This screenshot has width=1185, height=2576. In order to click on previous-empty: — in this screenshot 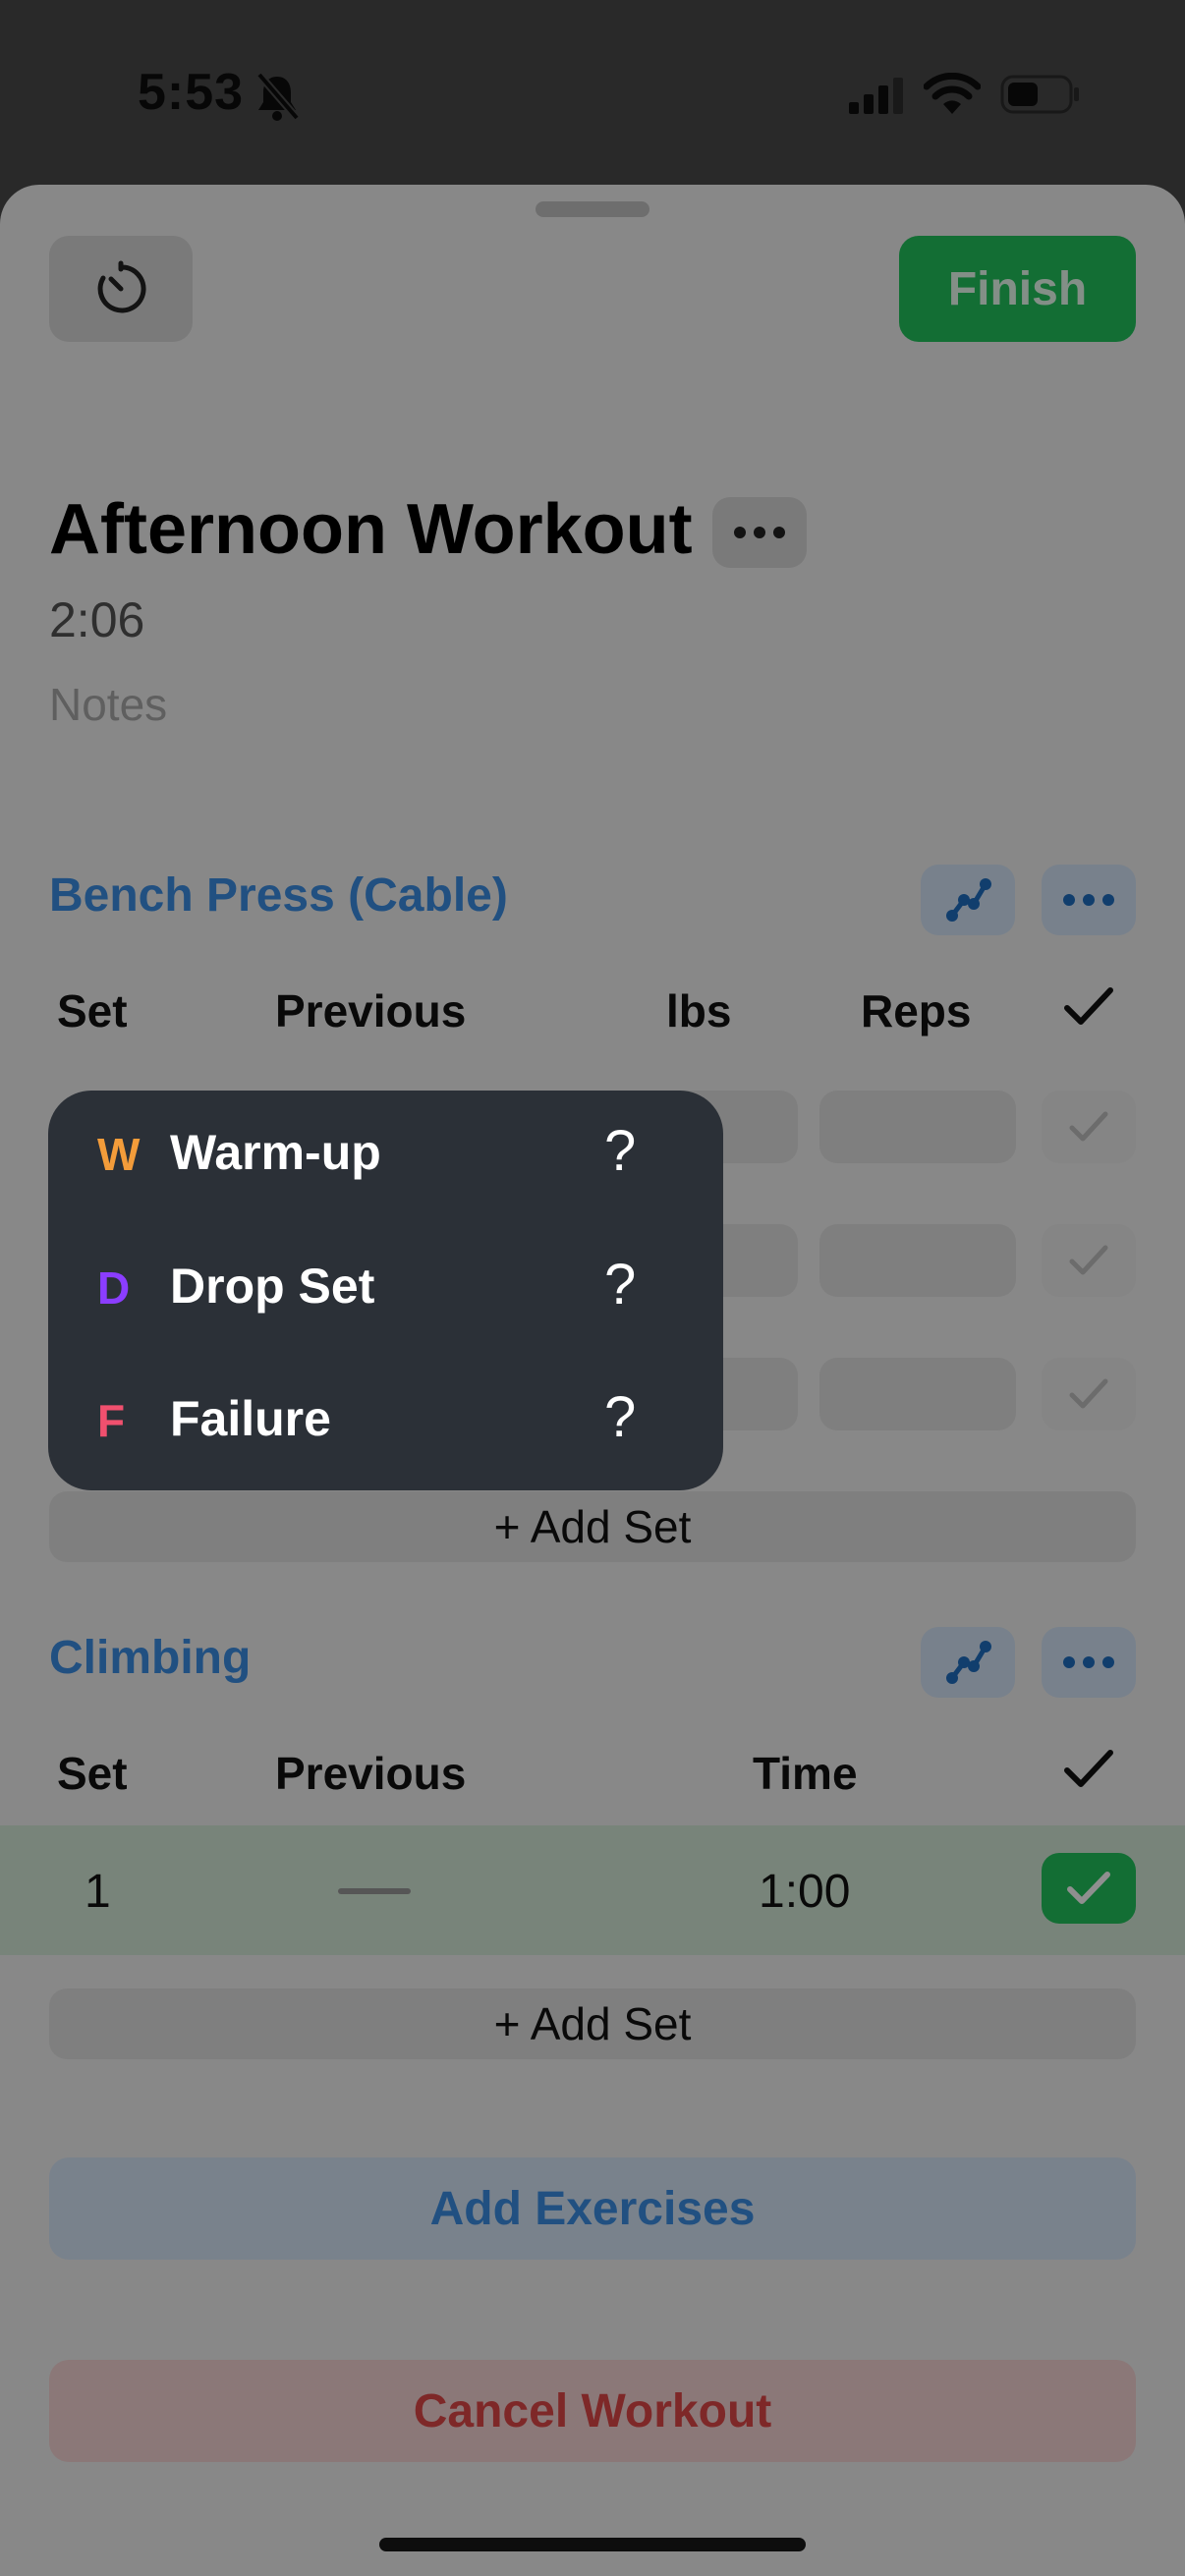, I will do `click(375, 1891)`.